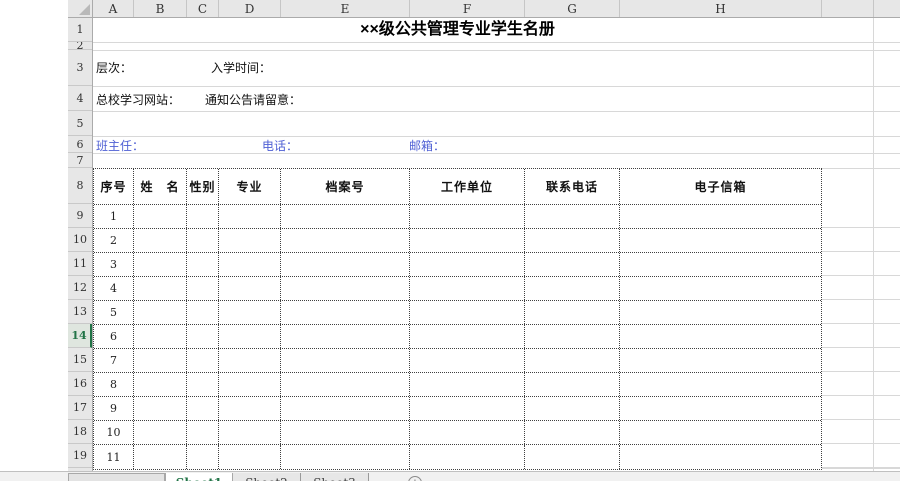 Image resolution: width=900 pixels, height=481 pixels. I want to click on roster-header-cell: 性别, so click(203, 186).